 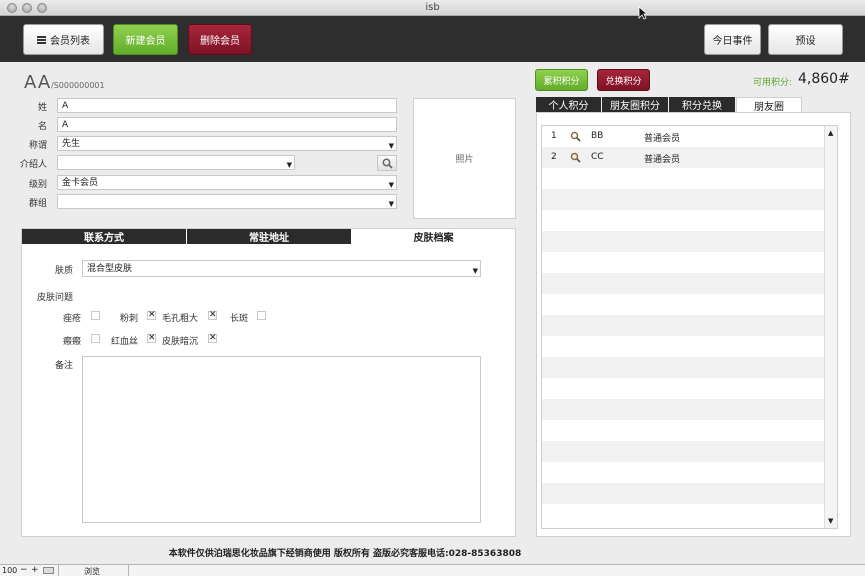 What do you see at coordinates (805, 39) in the screenshot?
I see `presets-button: 预设` at bounding box center [805, 39].